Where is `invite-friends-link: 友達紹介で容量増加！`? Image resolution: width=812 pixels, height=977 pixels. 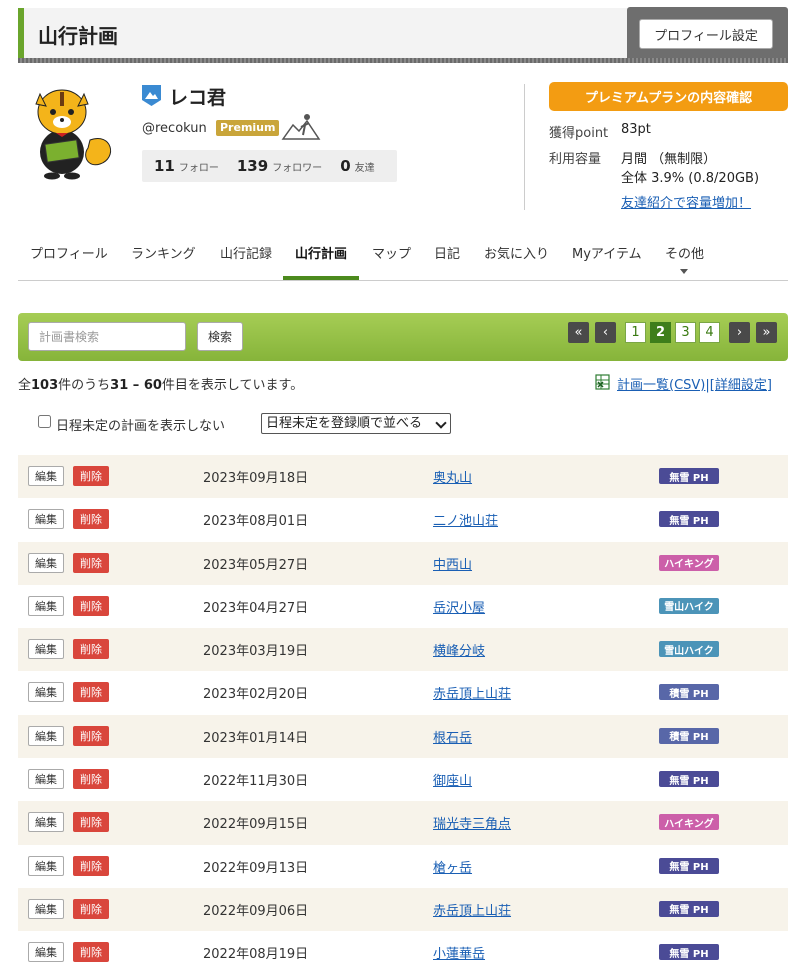 invite-friends-link: 友達紹介で容量増加！ is located at coordinates (686, 201).